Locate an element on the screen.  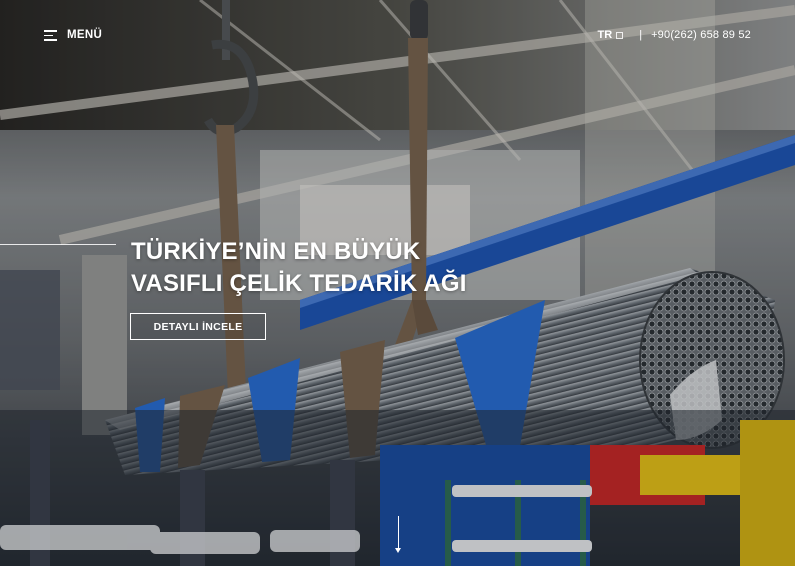
language-switcher: TR is located at coordinates (611, 35).